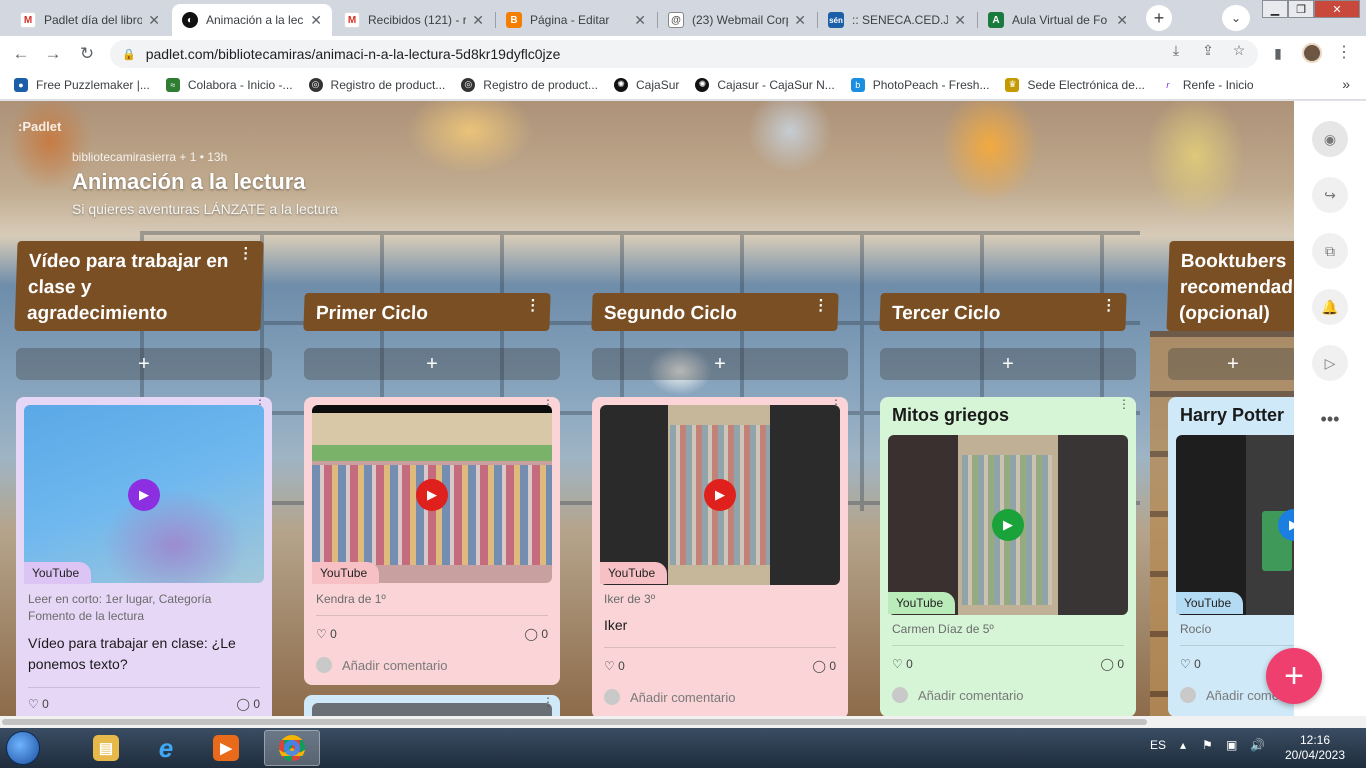  I want to click on user-avatar-icon: ◉, so click(1330, 139).